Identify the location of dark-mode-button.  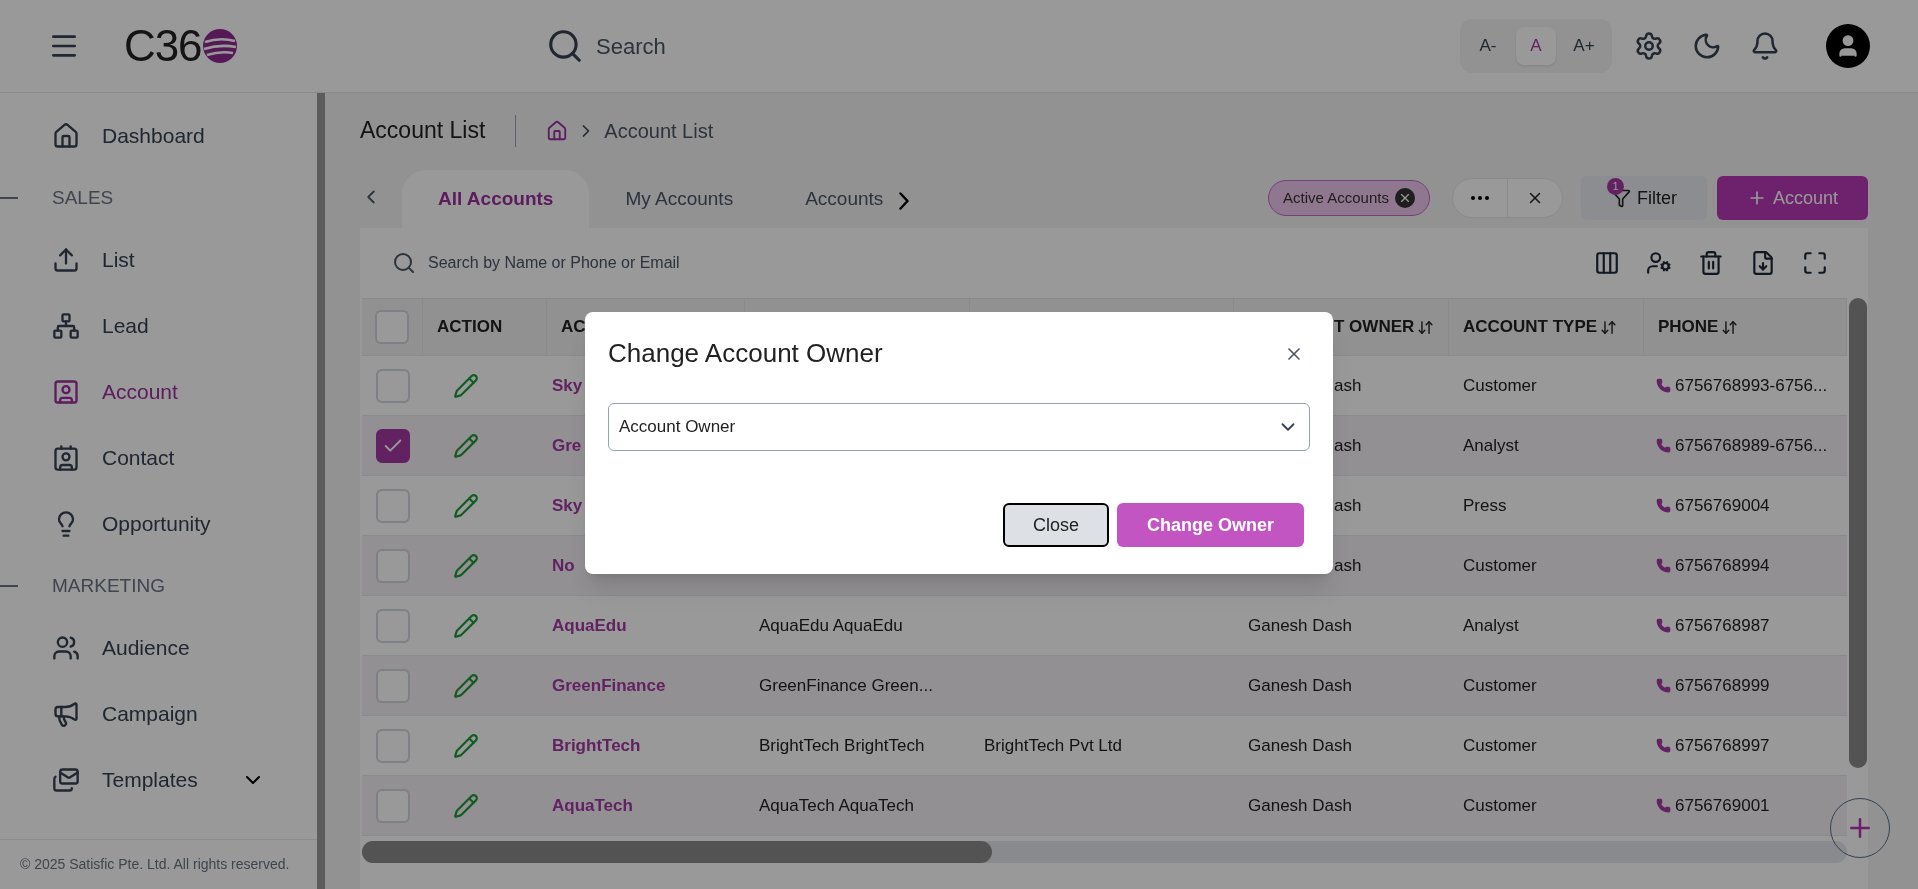
(1707, 46).